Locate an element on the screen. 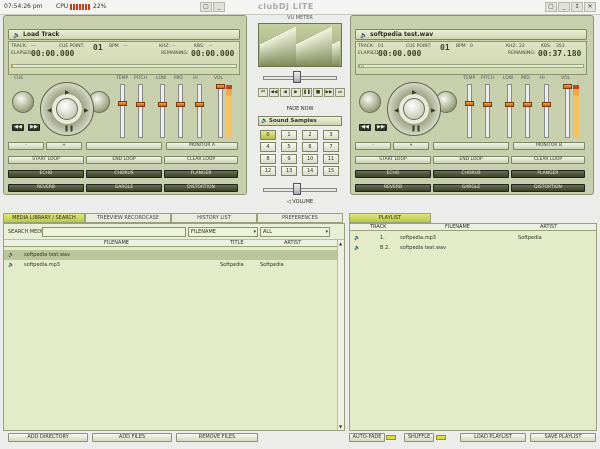 Image resolution: width=600 pixels, height=449 pixels. load-playlist-button: LOAD PLAYLIST is located at coordinates (493, 437).